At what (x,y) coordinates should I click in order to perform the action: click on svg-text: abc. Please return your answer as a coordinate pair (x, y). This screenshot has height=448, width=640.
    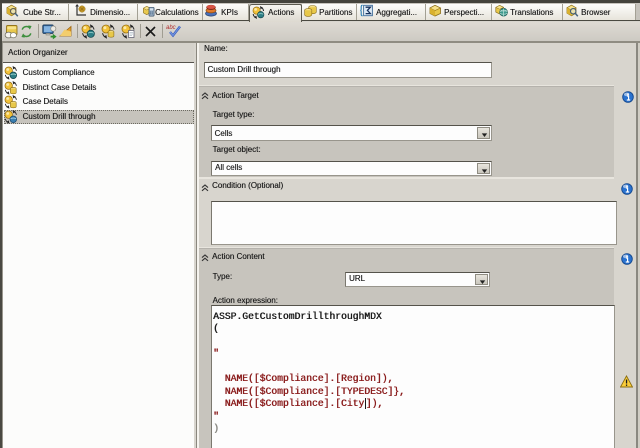
    Looking at the image, I should click on (171, 28).